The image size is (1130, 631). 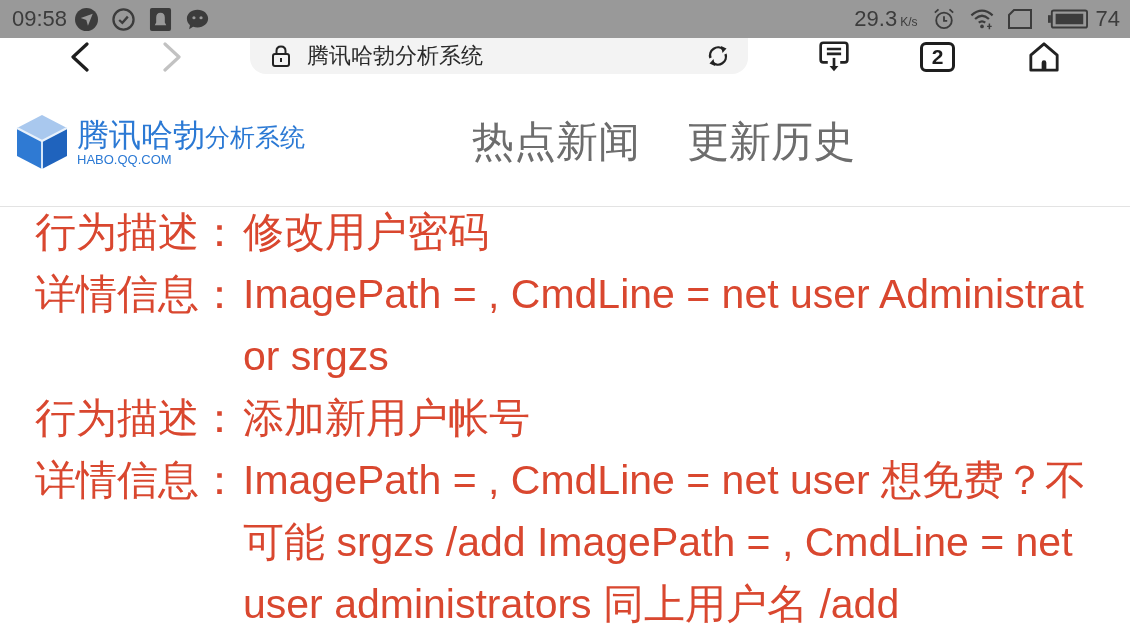 I want to click on bell-square-icon, so click(x=161, y=19).